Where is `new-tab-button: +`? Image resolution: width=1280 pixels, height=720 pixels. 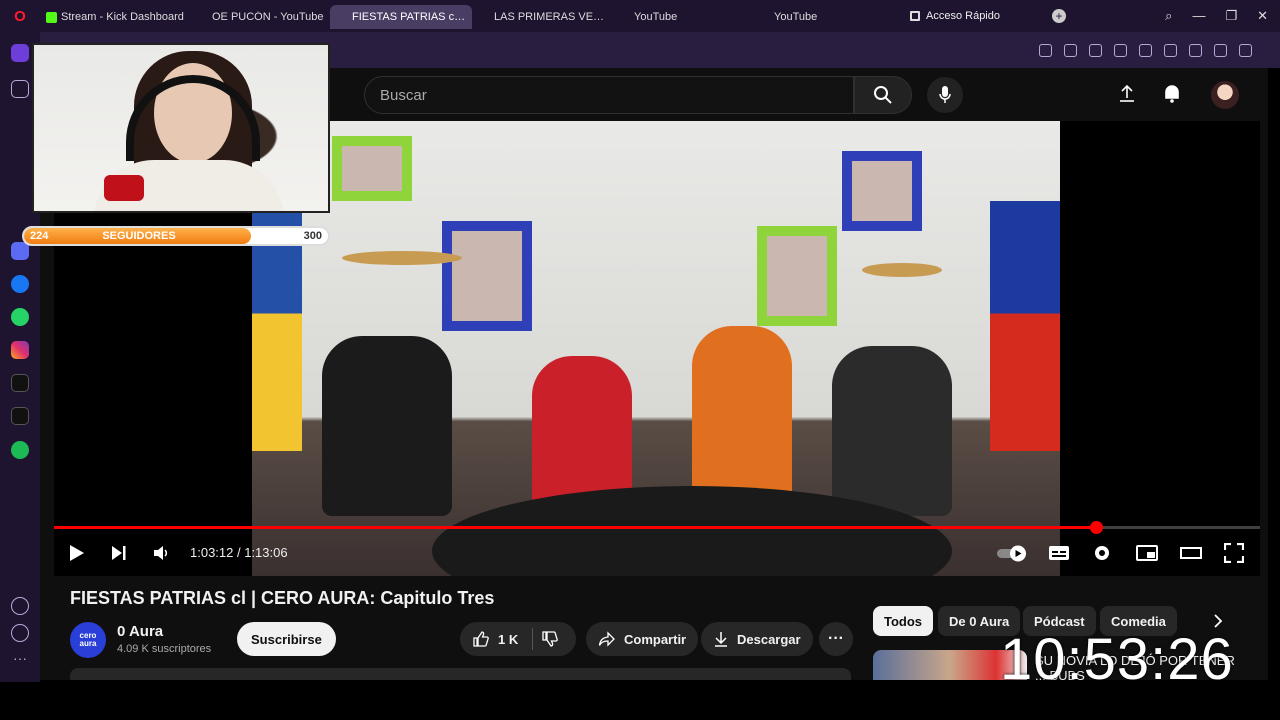 new-tab-button: + is located at coordinates (1059, 16).